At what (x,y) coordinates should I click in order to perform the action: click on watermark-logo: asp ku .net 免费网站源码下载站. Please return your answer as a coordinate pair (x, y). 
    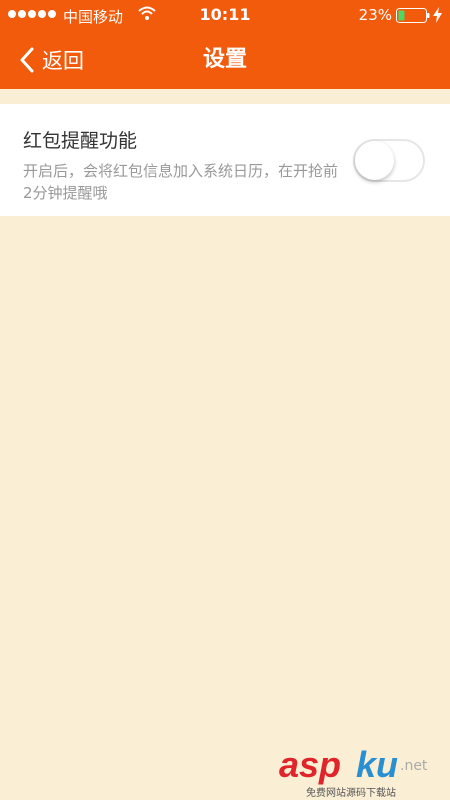
    Looking at the image, I should click on (359, 771).